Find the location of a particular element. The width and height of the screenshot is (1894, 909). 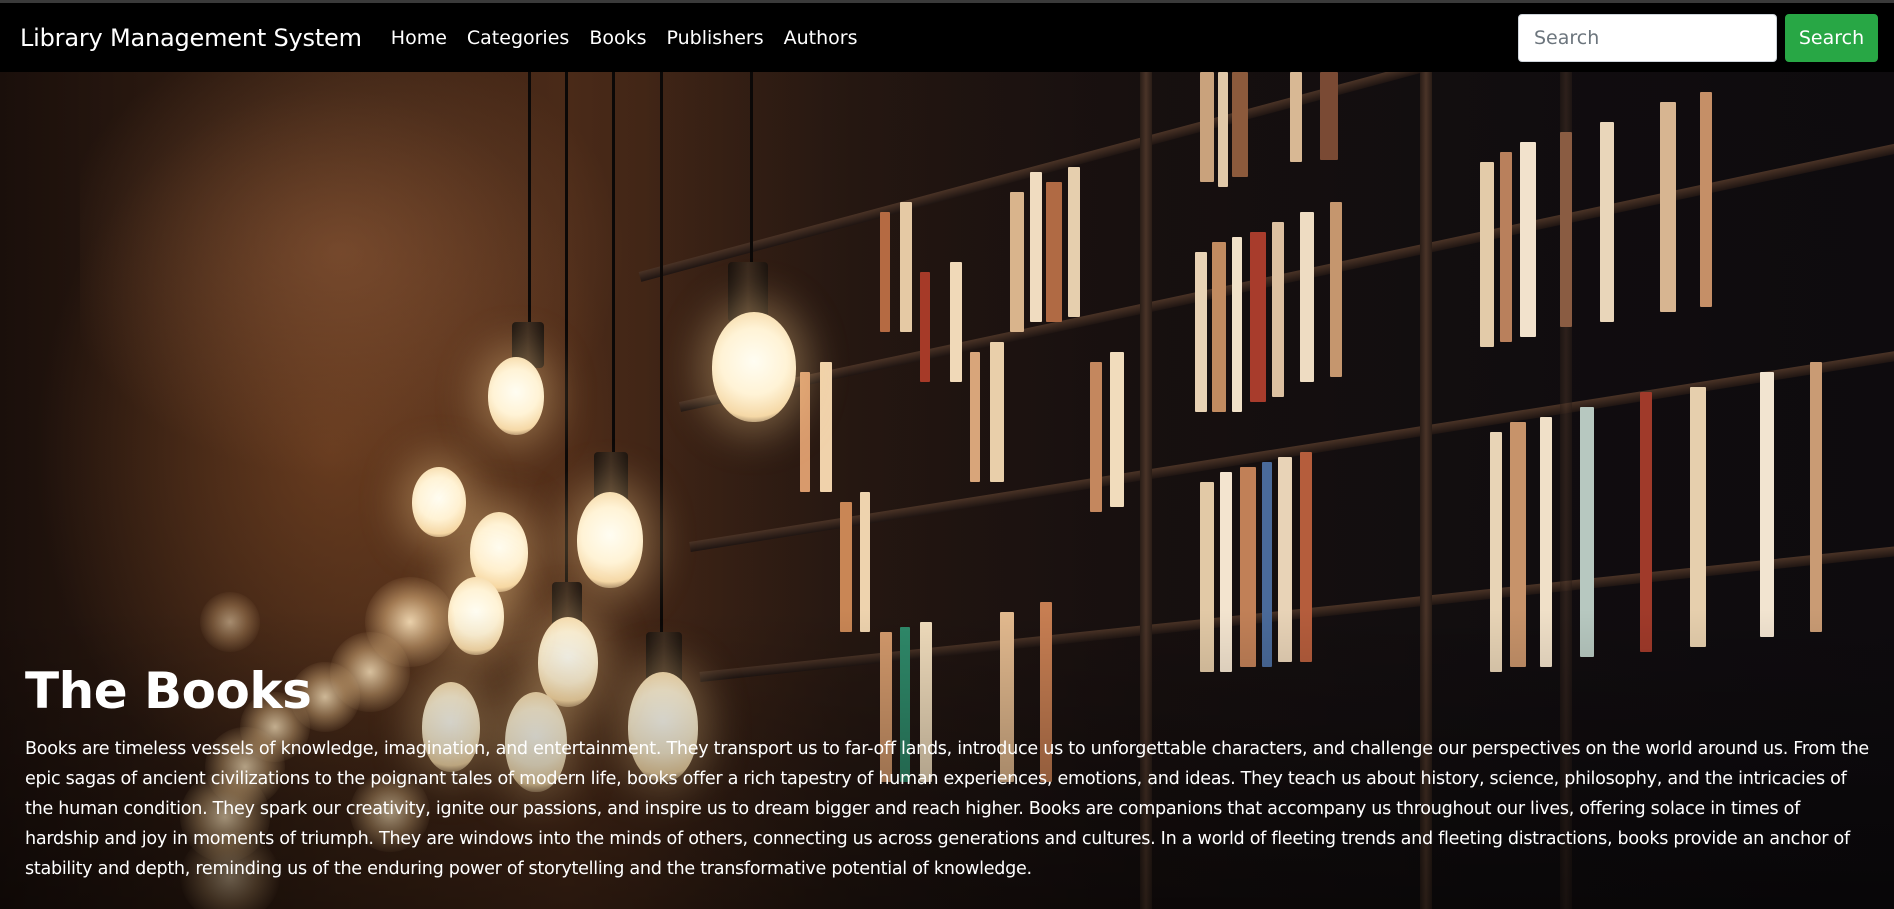

search-form: Search is located at coordinates (1698, 37).